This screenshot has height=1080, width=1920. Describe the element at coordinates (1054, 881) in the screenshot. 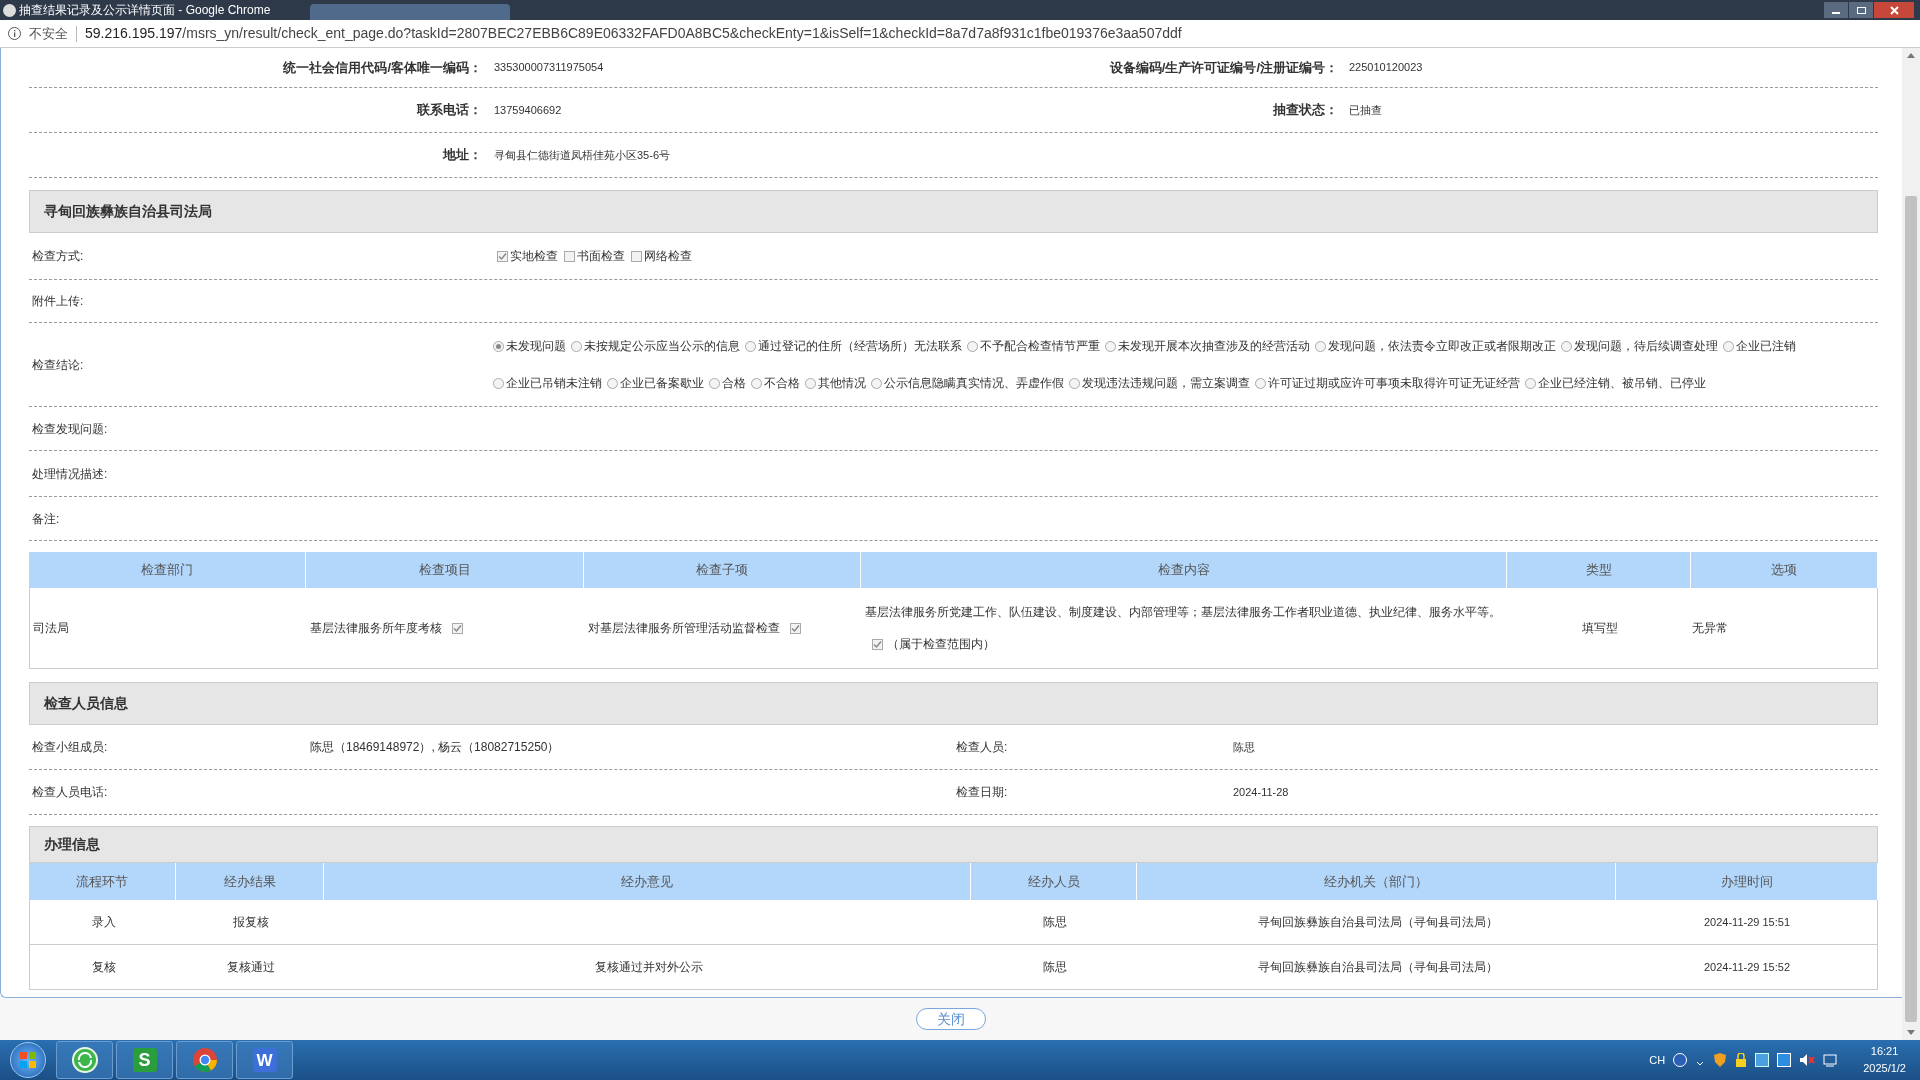

I see `column-header: 经办人员` at that location.